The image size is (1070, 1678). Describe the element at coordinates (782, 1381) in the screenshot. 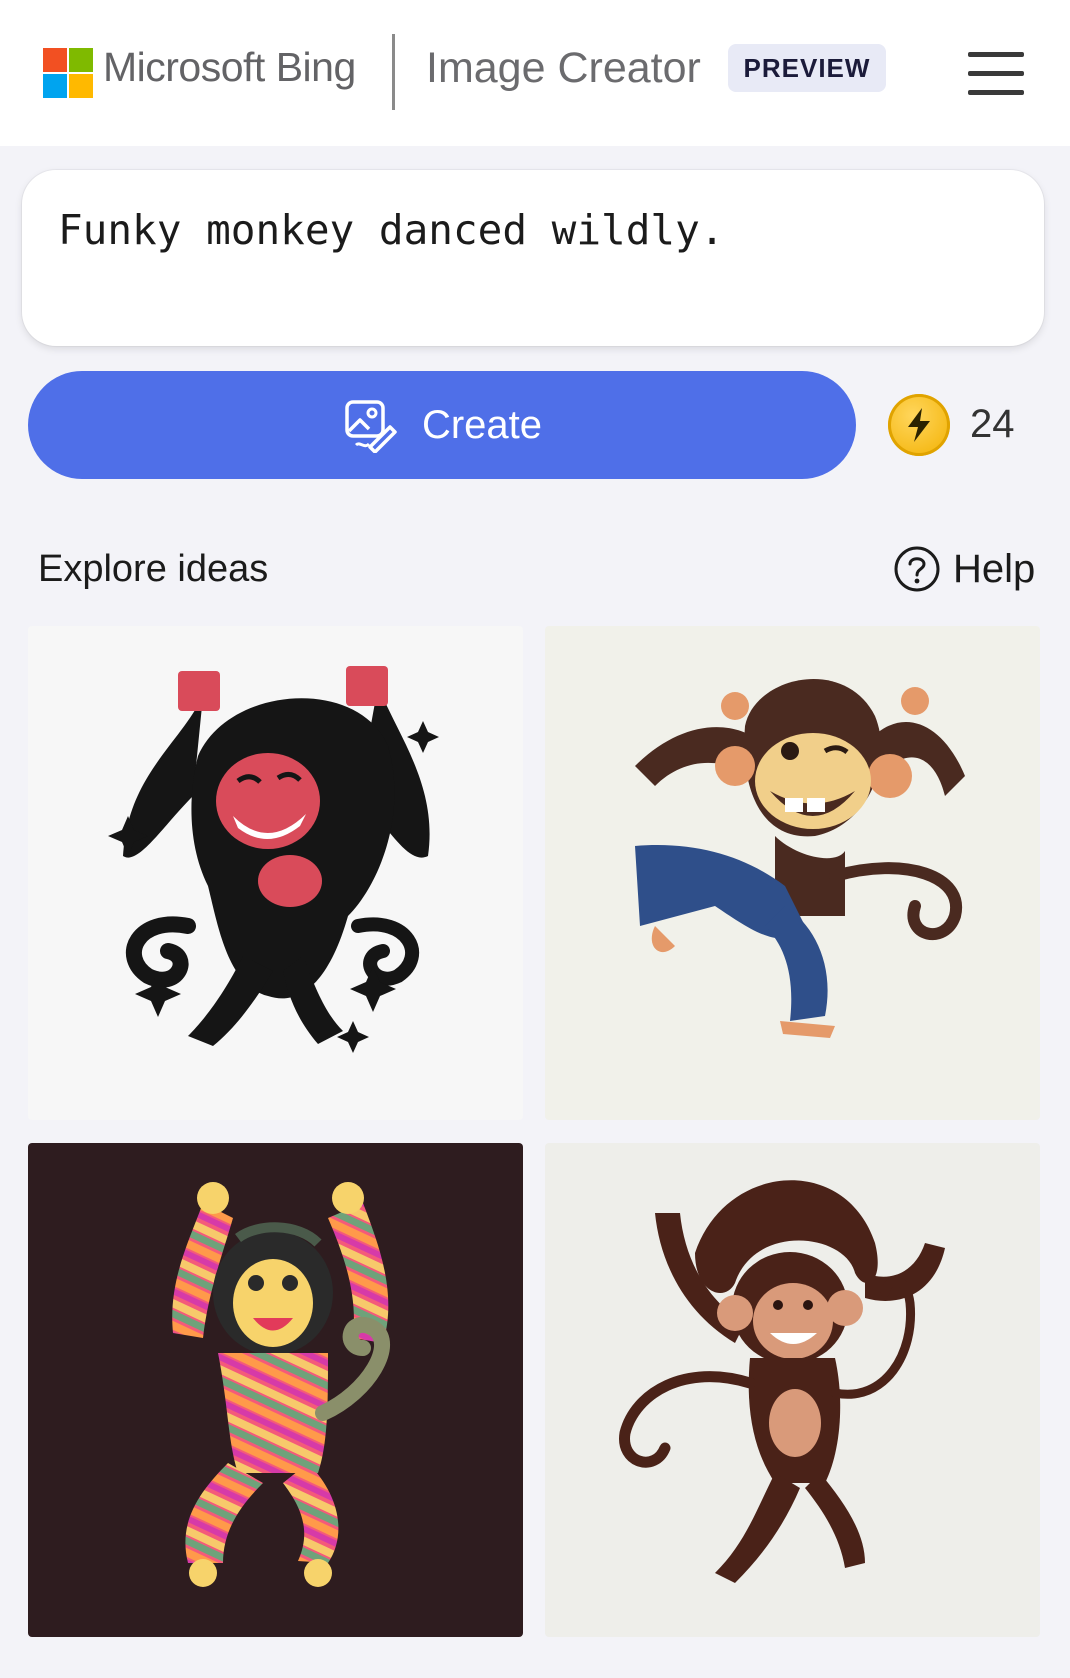

I see `brown-monkey-illustration` at that location.